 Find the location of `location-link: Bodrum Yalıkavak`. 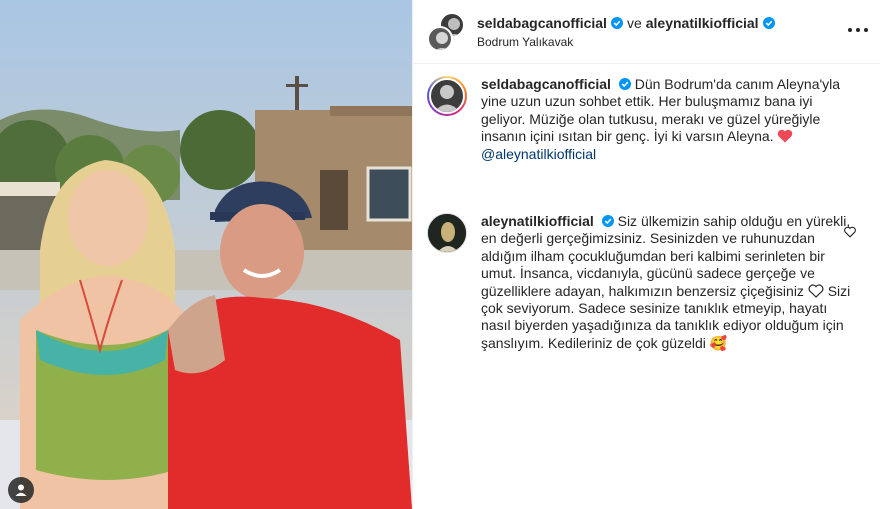

location-link: Bodrum Yalıkavak is located at coordinates (626, 42).